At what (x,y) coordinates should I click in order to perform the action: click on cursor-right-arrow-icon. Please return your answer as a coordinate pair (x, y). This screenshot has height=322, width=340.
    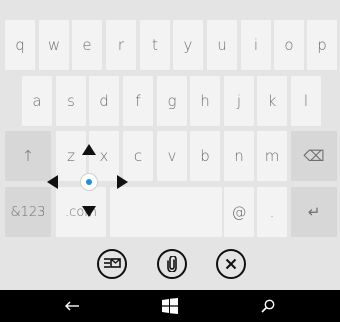
    Looking at the image, I should click on (122, 182).